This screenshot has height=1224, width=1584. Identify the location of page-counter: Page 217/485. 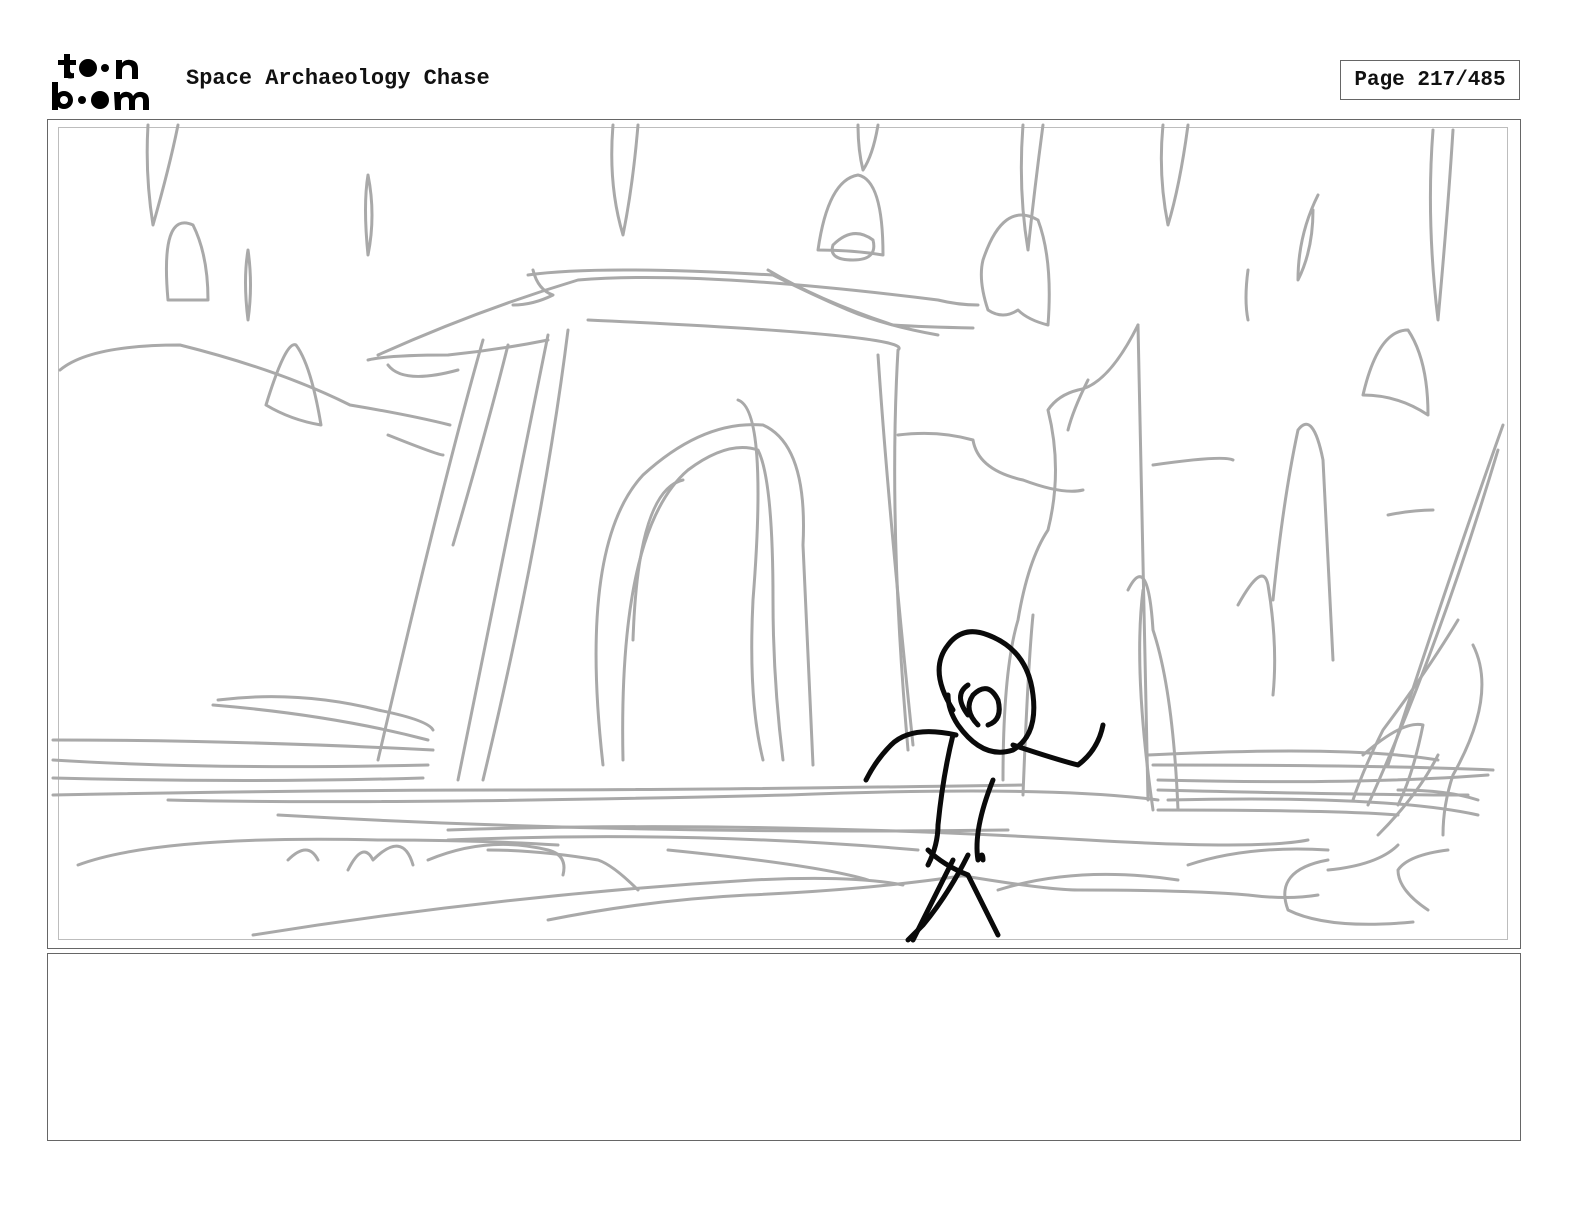
(1430, 80).